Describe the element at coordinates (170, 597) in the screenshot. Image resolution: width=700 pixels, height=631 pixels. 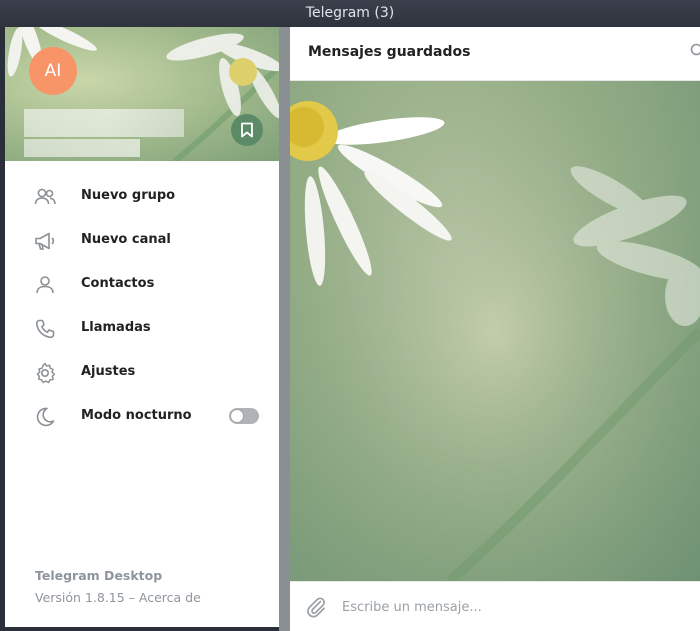
I see `about-link: Acerca de` at that location.